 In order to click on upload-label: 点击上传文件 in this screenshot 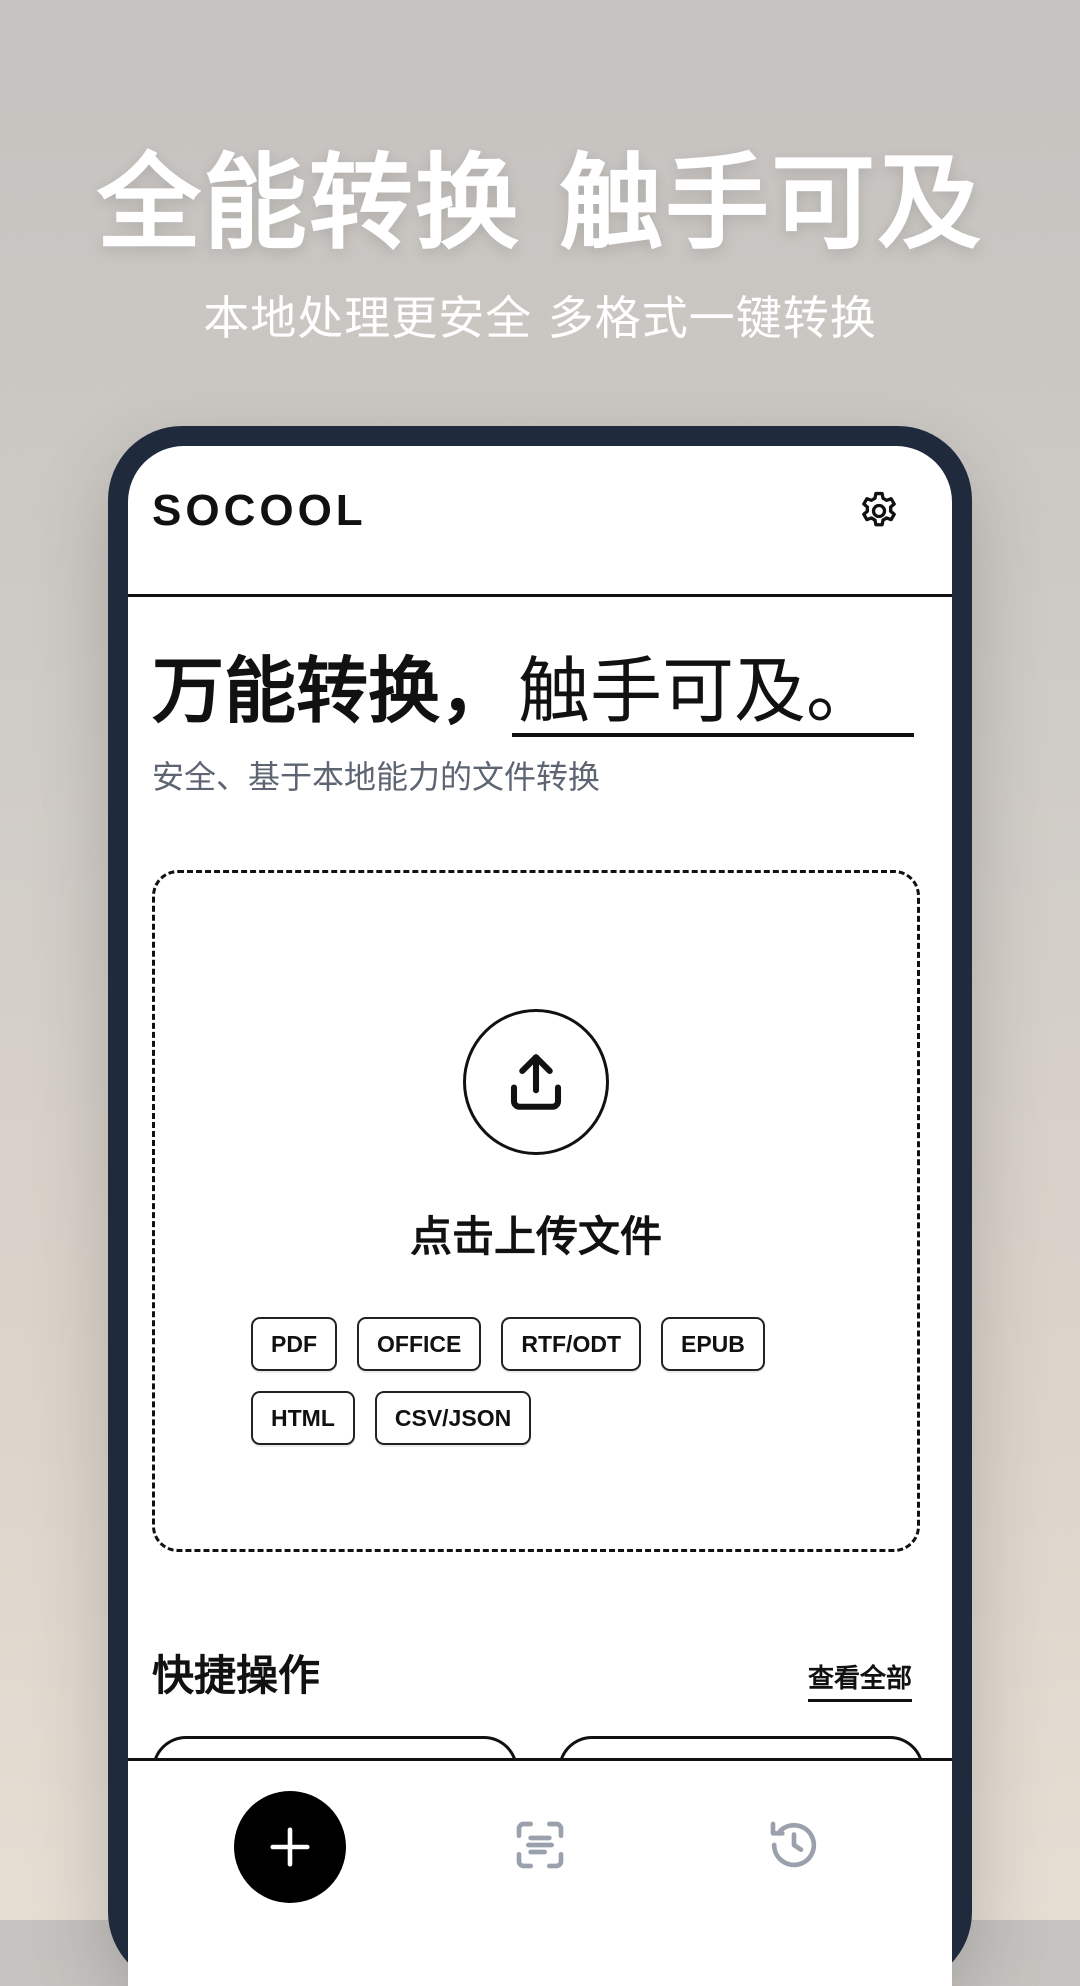, I will do `click(535, 1236)`.